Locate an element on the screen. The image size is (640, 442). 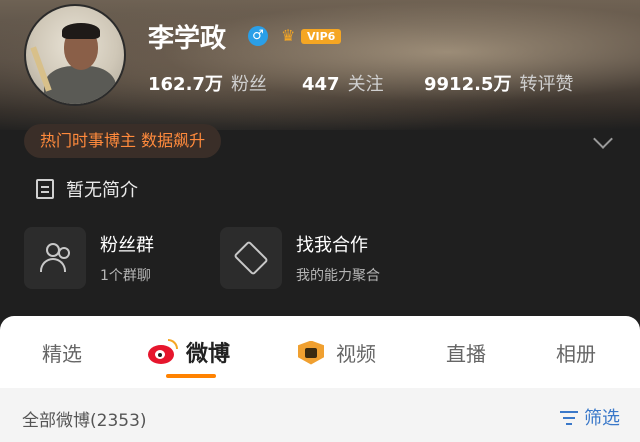
profile-name: 李学政 is located at coordinates (187, 39).